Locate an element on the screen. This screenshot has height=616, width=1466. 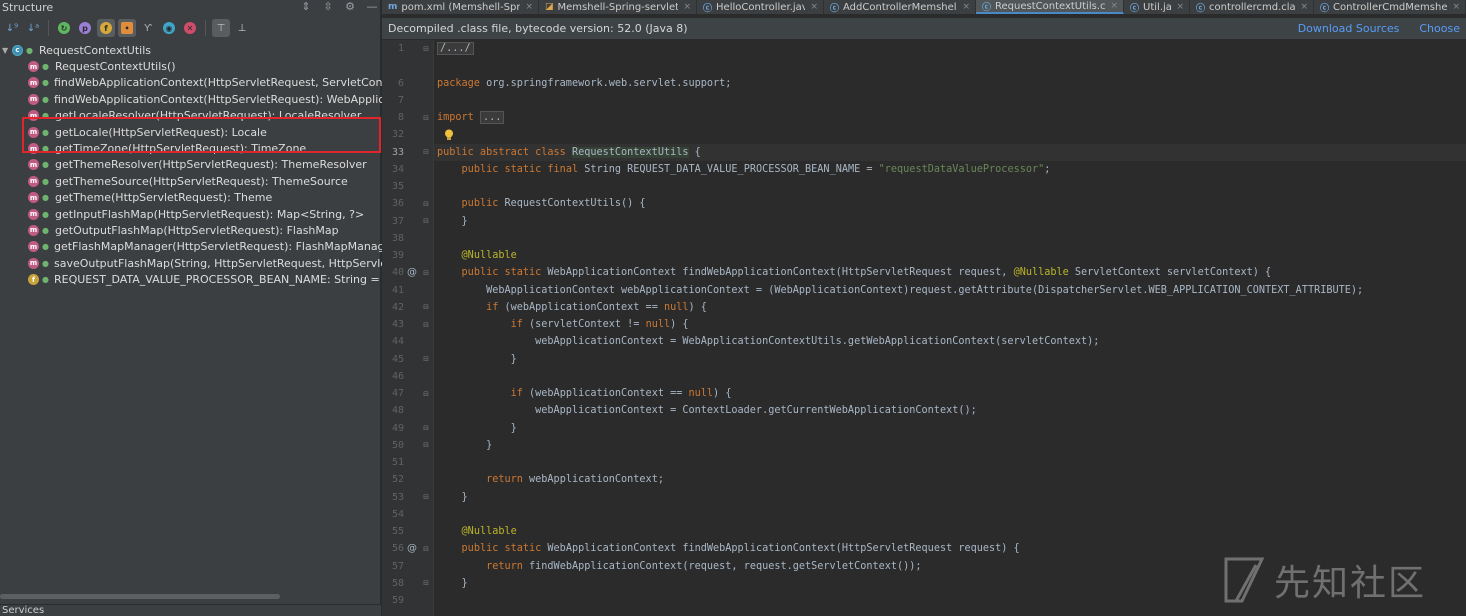
show-properties-icon: p is located at coordinates (85, 28).